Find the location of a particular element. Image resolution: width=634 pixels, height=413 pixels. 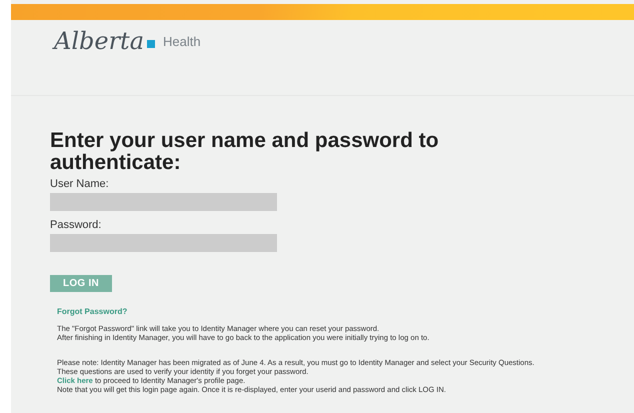

logo-wordmark: Alberta is located at coordinates (99, 41).